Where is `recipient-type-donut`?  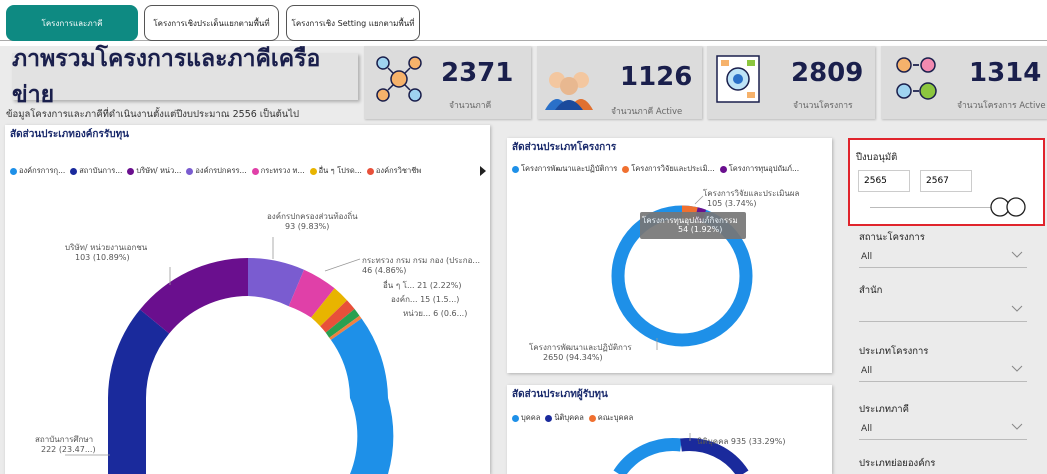
recipient-type-donut is located at coordinates (681, 453).